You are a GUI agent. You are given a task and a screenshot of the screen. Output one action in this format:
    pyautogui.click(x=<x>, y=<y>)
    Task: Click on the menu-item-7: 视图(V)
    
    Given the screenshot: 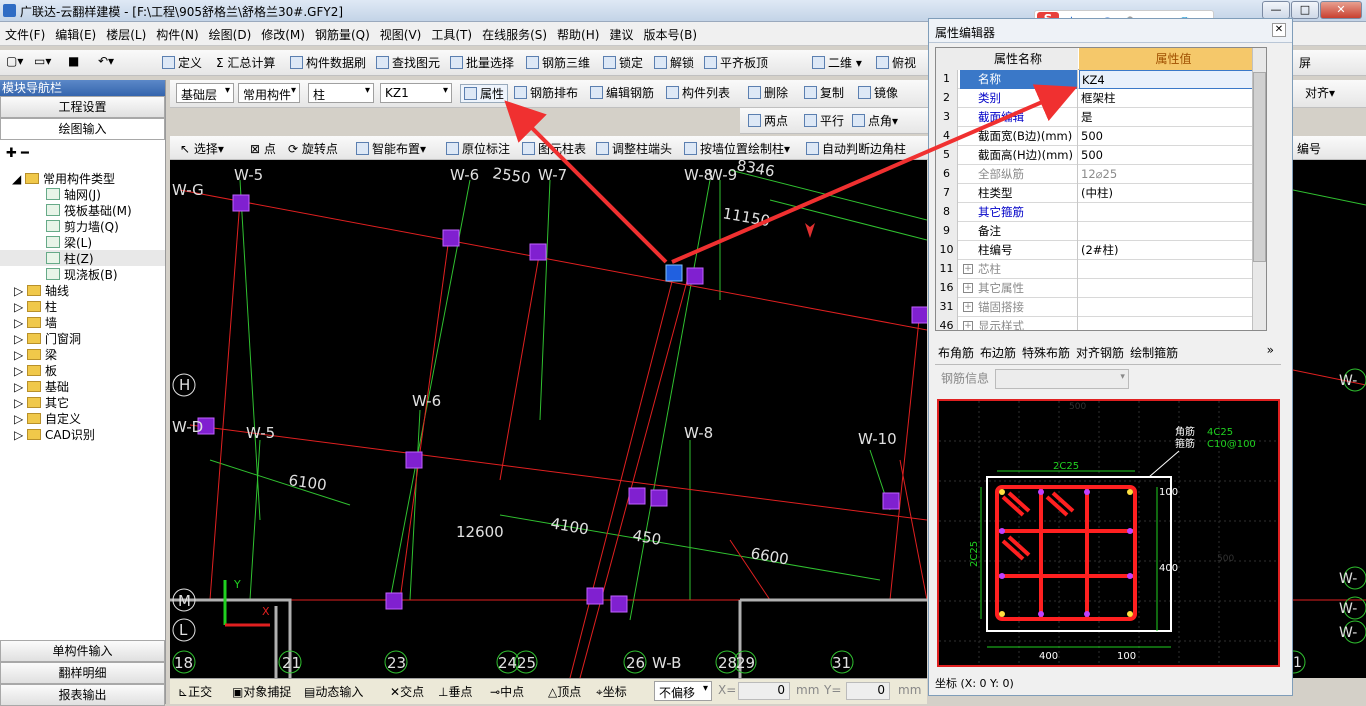 What is the action you would take?
    pyautogui.click(x=401, y=32)
    